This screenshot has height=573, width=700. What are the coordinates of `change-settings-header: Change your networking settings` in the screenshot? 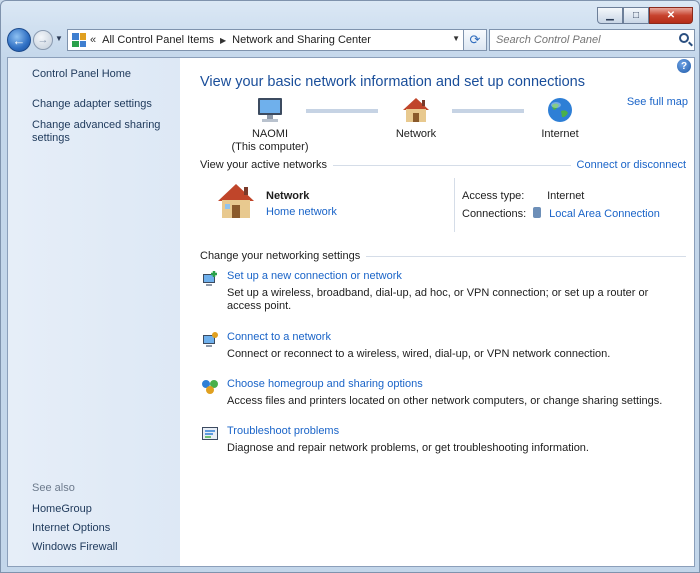 It's located at (443, 256).